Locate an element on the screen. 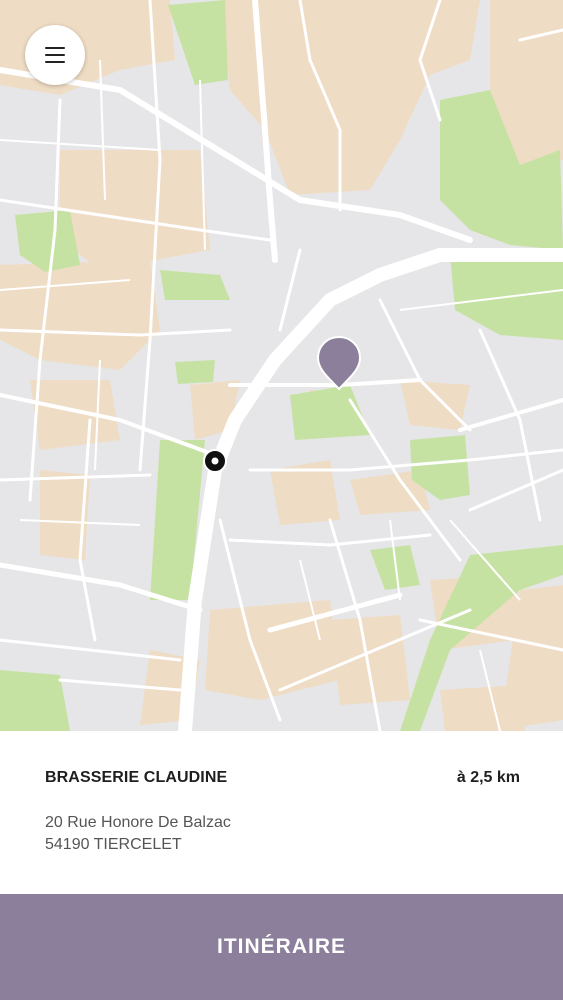 This screenshot has width=563, height=1000. place-address: 20 Rue Honore De Balzac 54190 TIERCELET is located at coordinates (138, 834).